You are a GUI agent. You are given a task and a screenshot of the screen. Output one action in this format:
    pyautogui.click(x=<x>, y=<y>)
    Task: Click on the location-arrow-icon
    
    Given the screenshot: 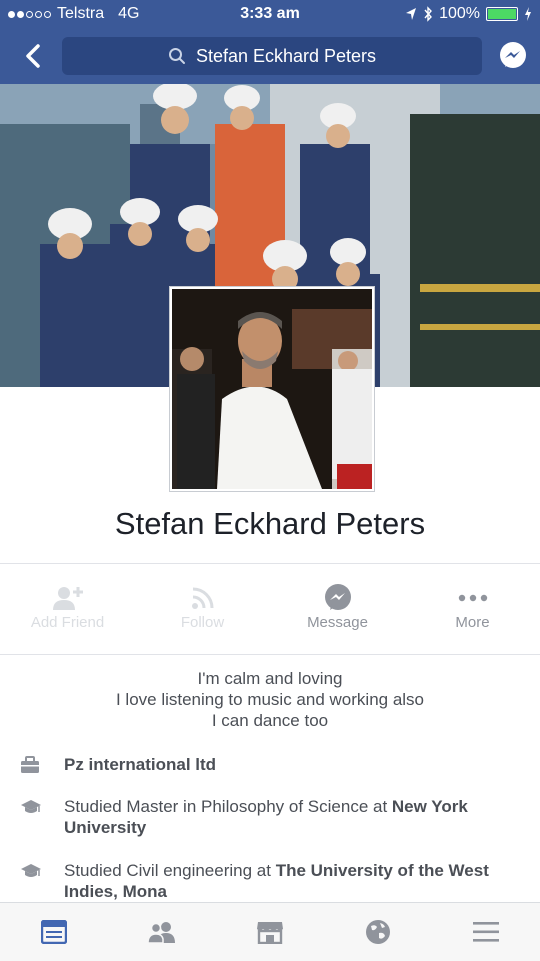 What is the action you would take?
    pyautogui.click(x=411, y=14)
    